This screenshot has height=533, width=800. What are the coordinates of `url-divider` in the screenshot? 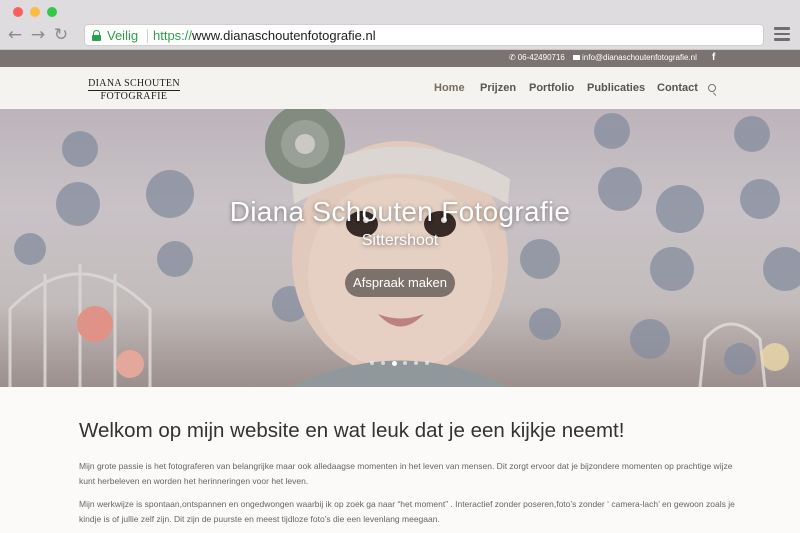 It's located at (147, 36).